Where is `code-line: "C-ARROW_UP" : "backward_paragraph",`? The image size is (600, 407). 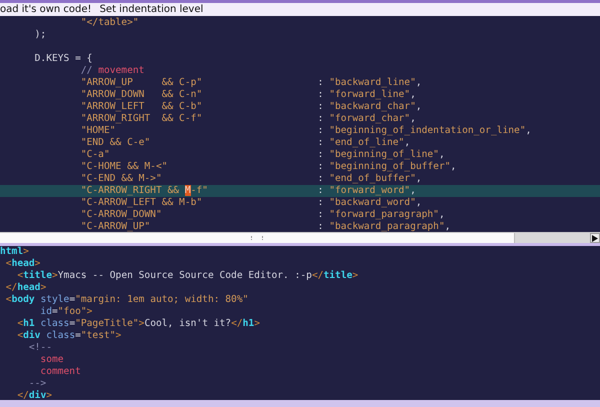
code-line: "C-ARROW_UP" : "backward_paragraph", is located at coordinates (266, 226).